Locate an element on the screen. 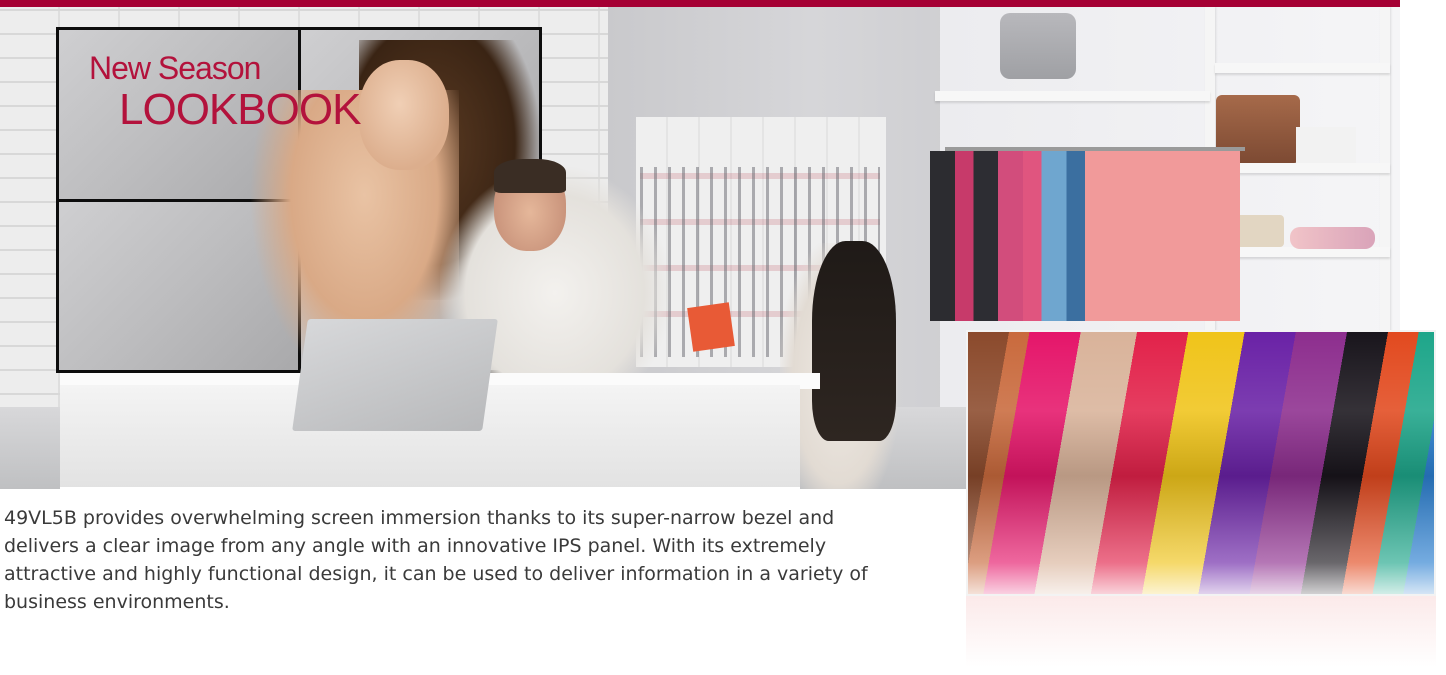 This screenshot has width=1446, height=675. accent-top-bar is located at coordinates (700, 3).